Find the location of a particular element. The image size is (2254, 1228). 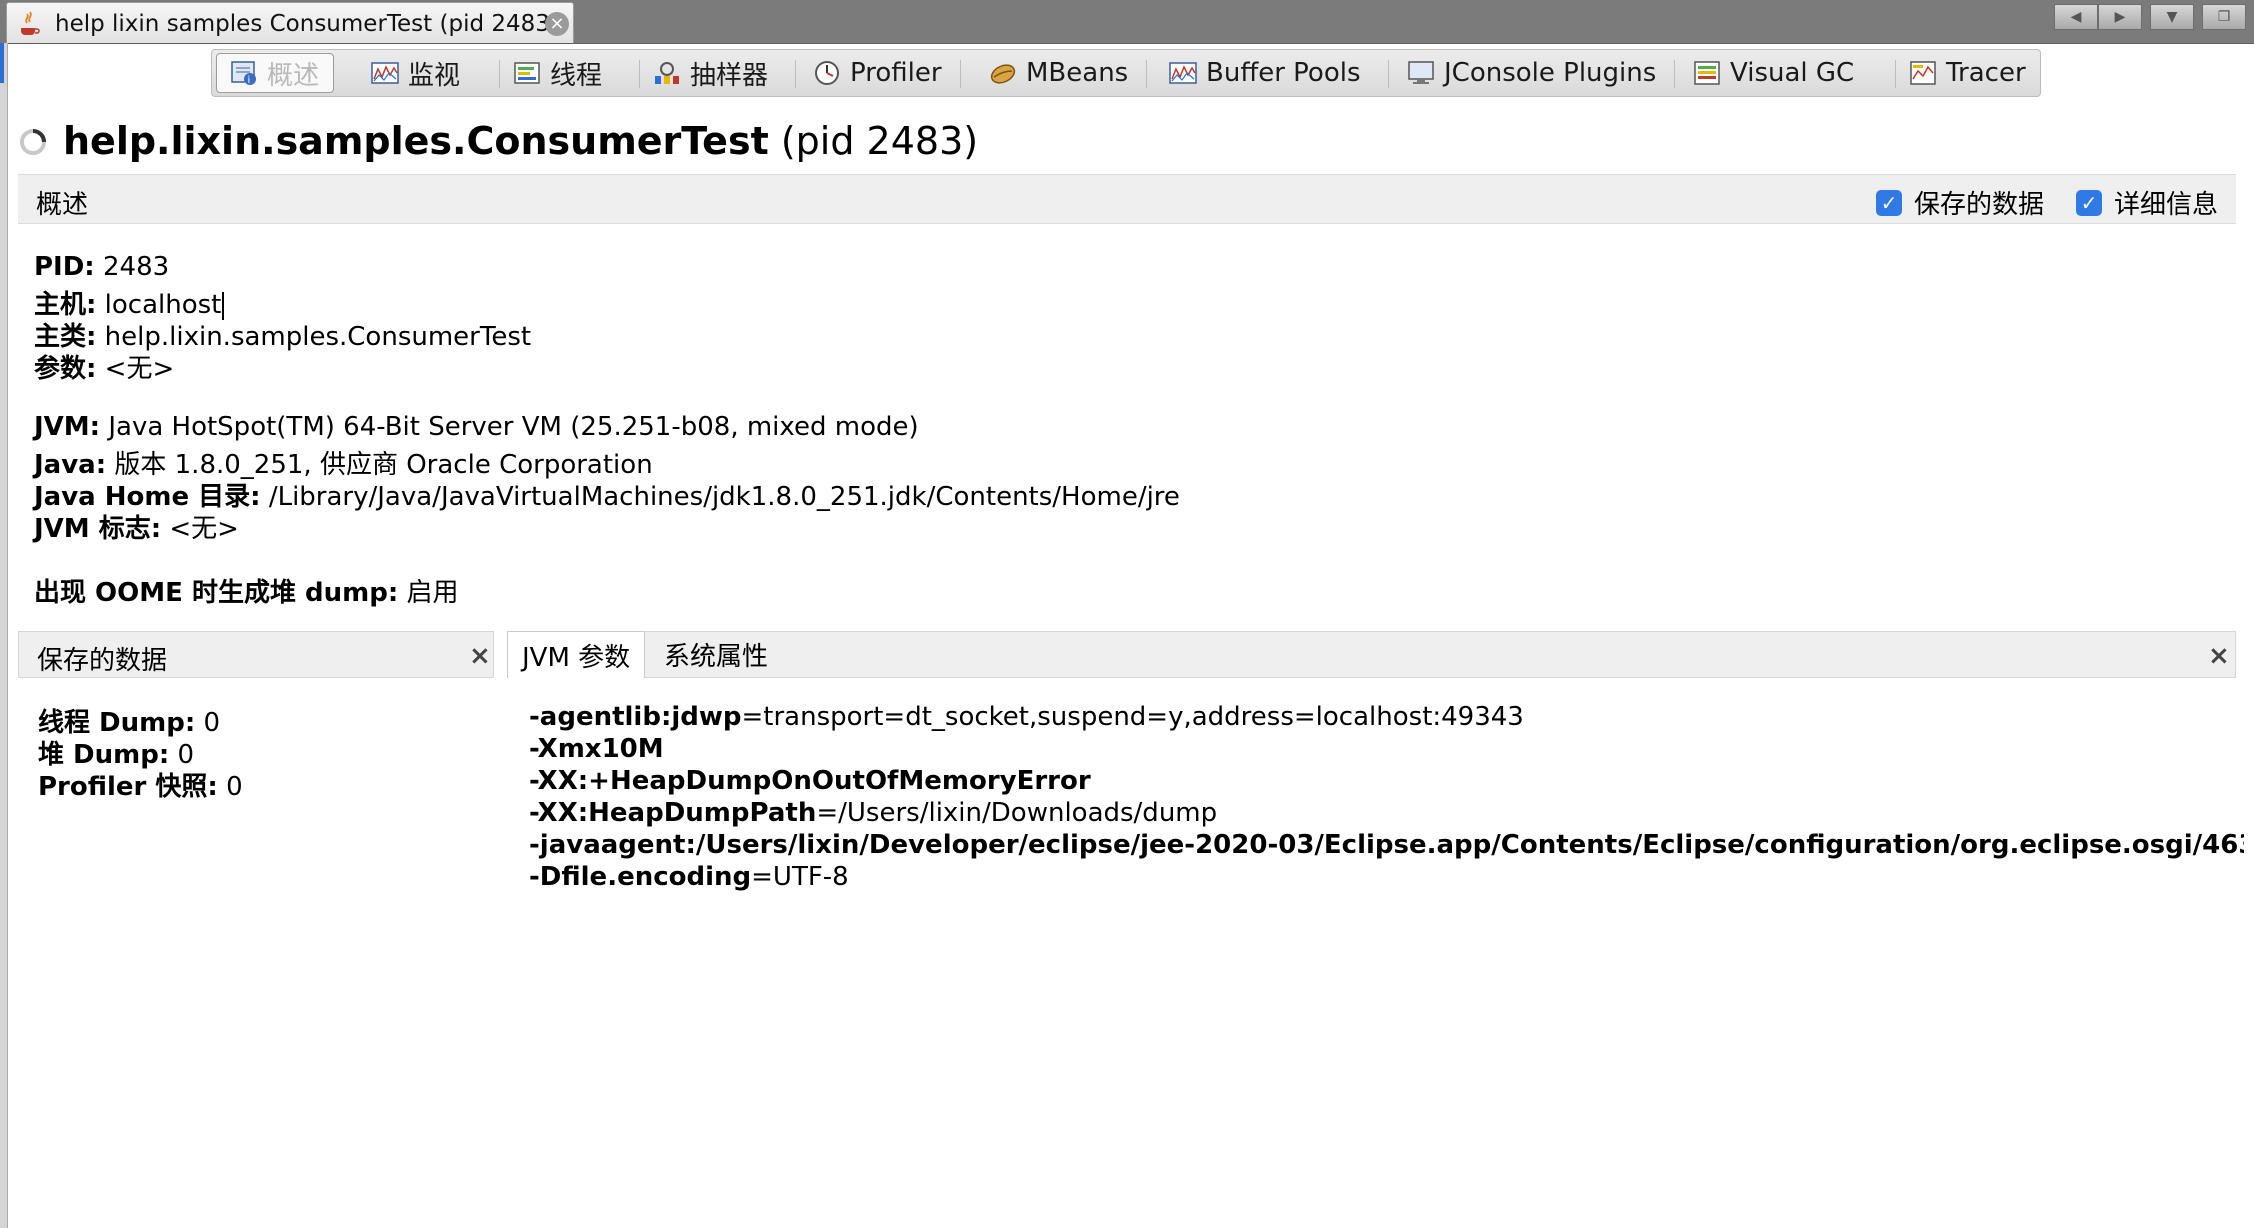

tab-system-properties: 系统属性 is located at coordinates (716, 654).